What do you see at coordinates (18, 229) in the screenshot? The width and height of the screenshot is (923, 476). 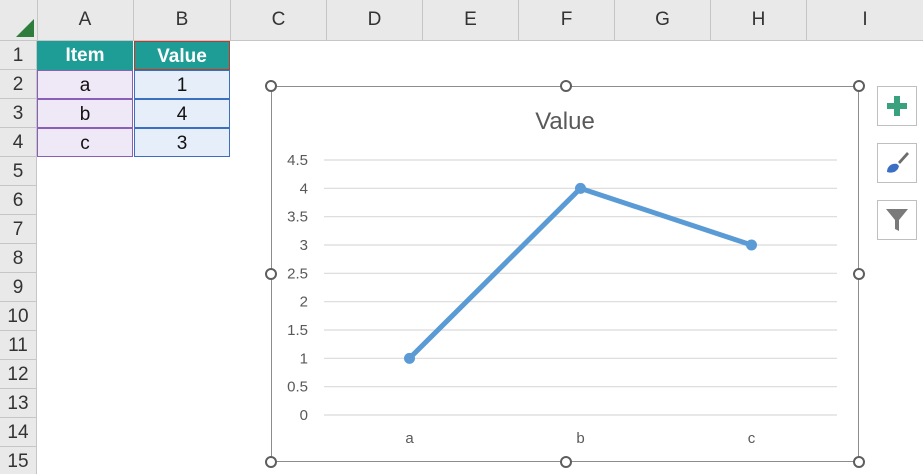 I see `row-header-7: 7` at bounding box center [18, 229].